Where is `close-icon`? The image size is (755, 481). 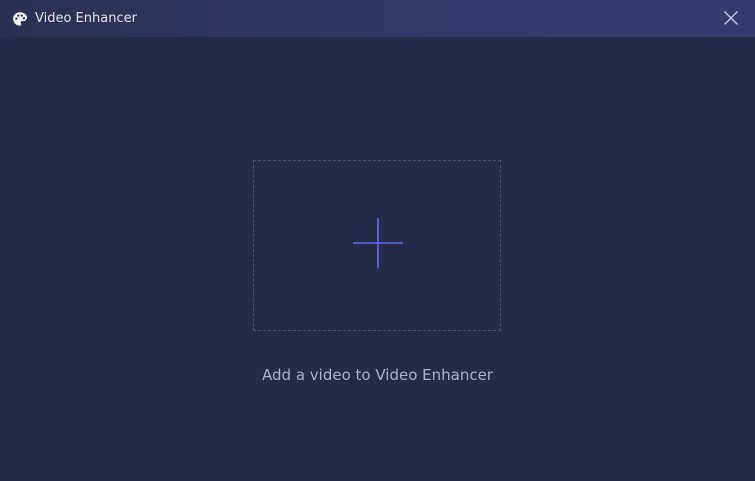 close-icon is located at coordinates (731, 18).